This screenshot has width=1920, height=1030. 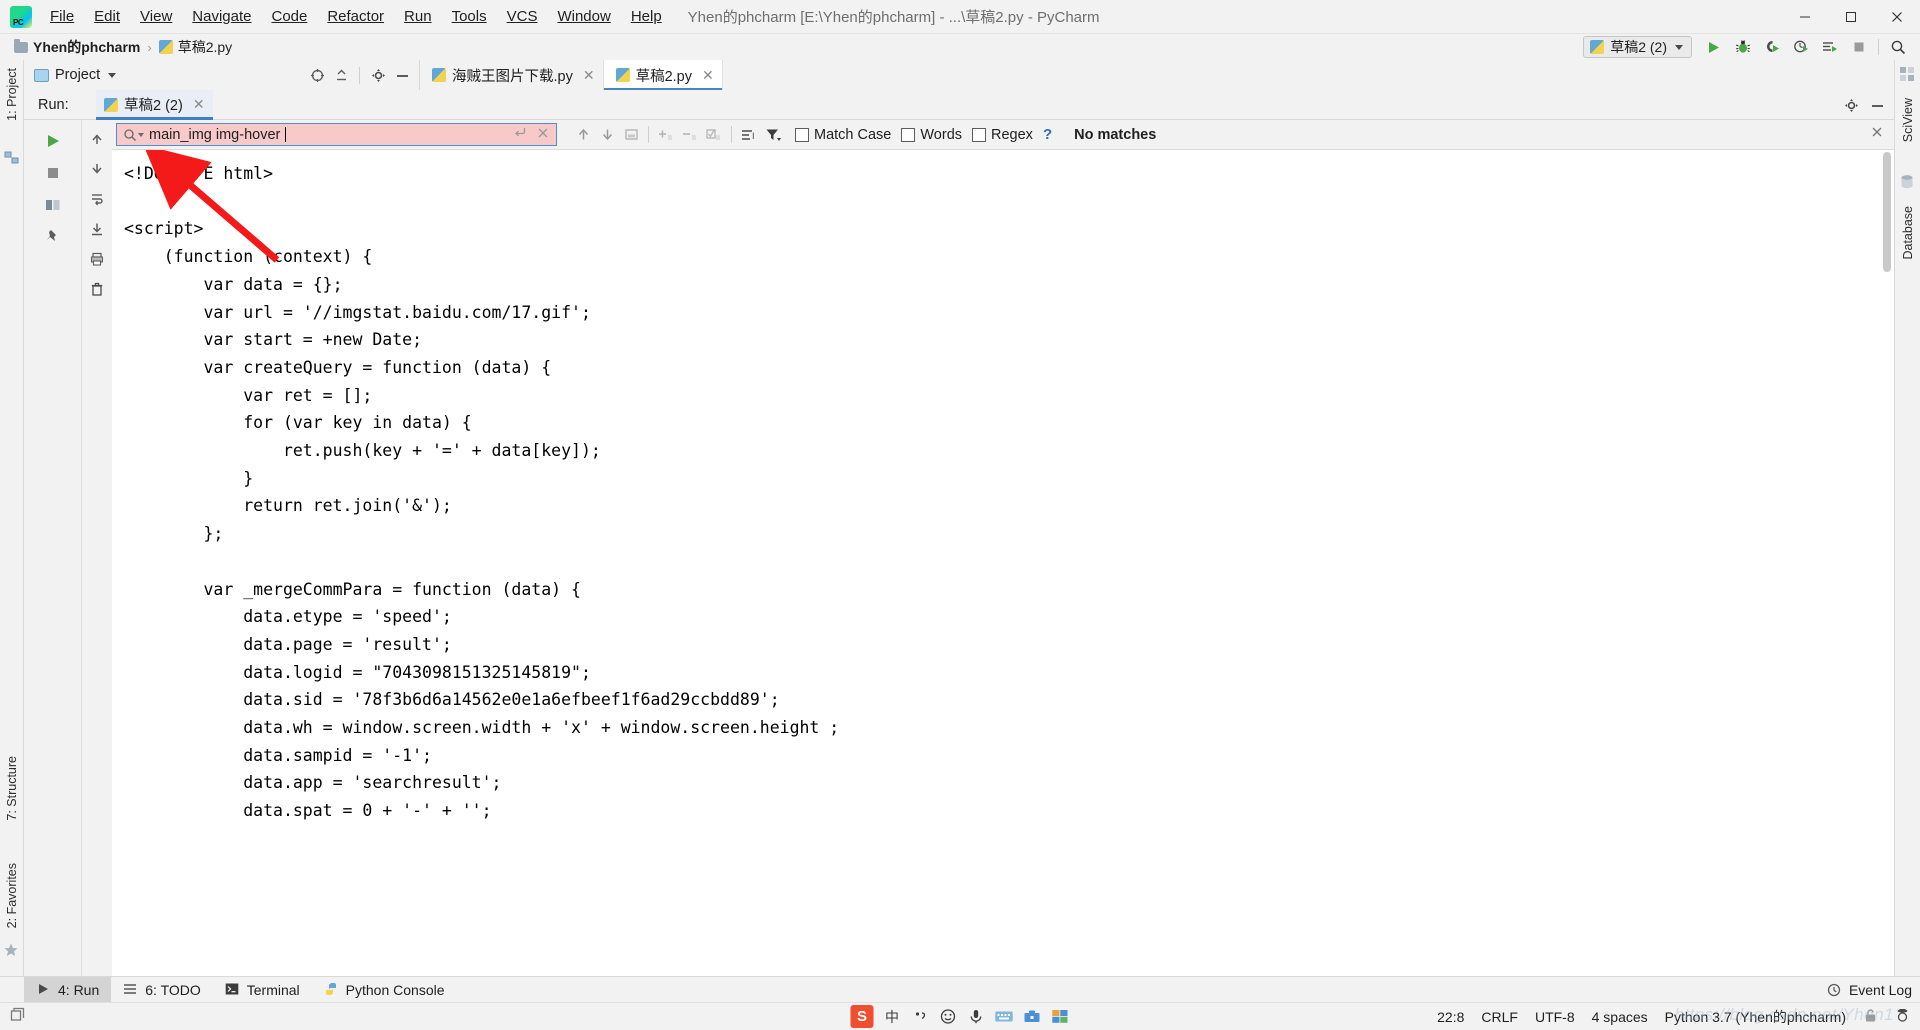 I want to click on caret-position: 22:8, so click(x=1450, y=1017).